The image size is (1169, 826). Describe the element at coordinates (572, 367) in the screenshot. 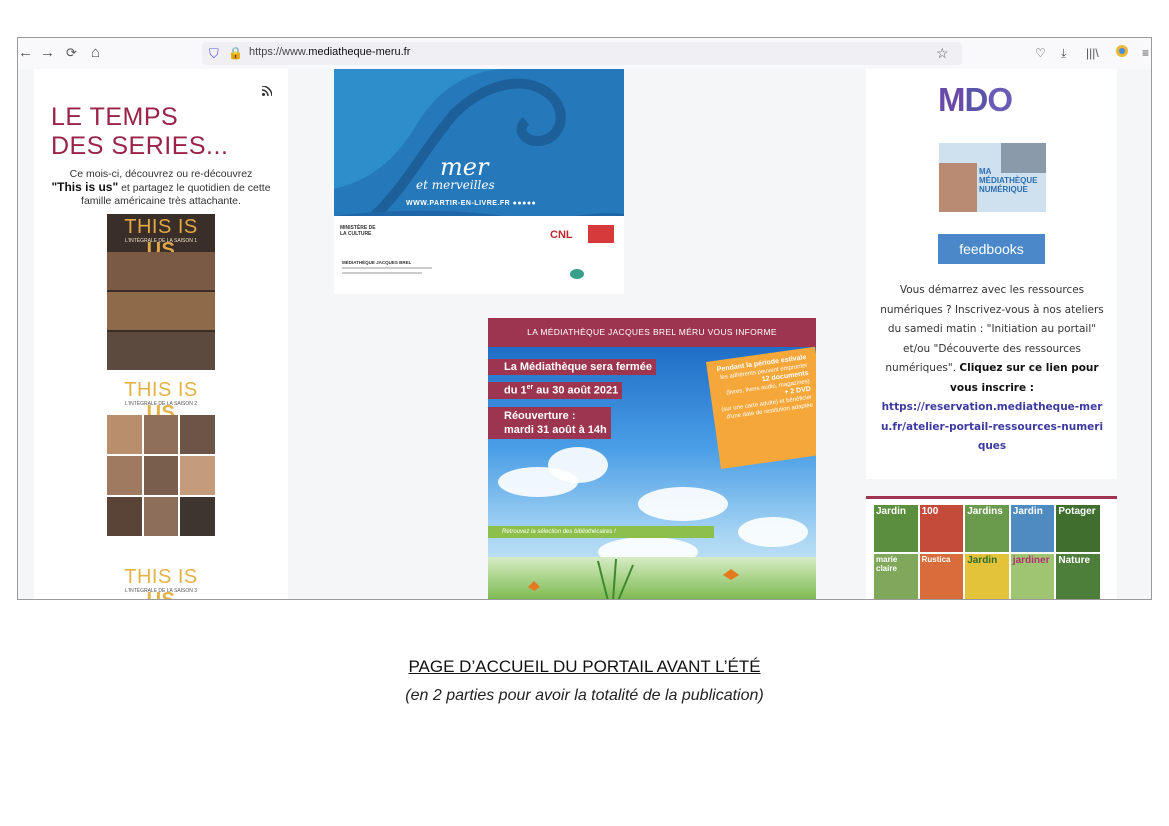

I see `closed-notice: La Médiathèque sera fermée` at that location.